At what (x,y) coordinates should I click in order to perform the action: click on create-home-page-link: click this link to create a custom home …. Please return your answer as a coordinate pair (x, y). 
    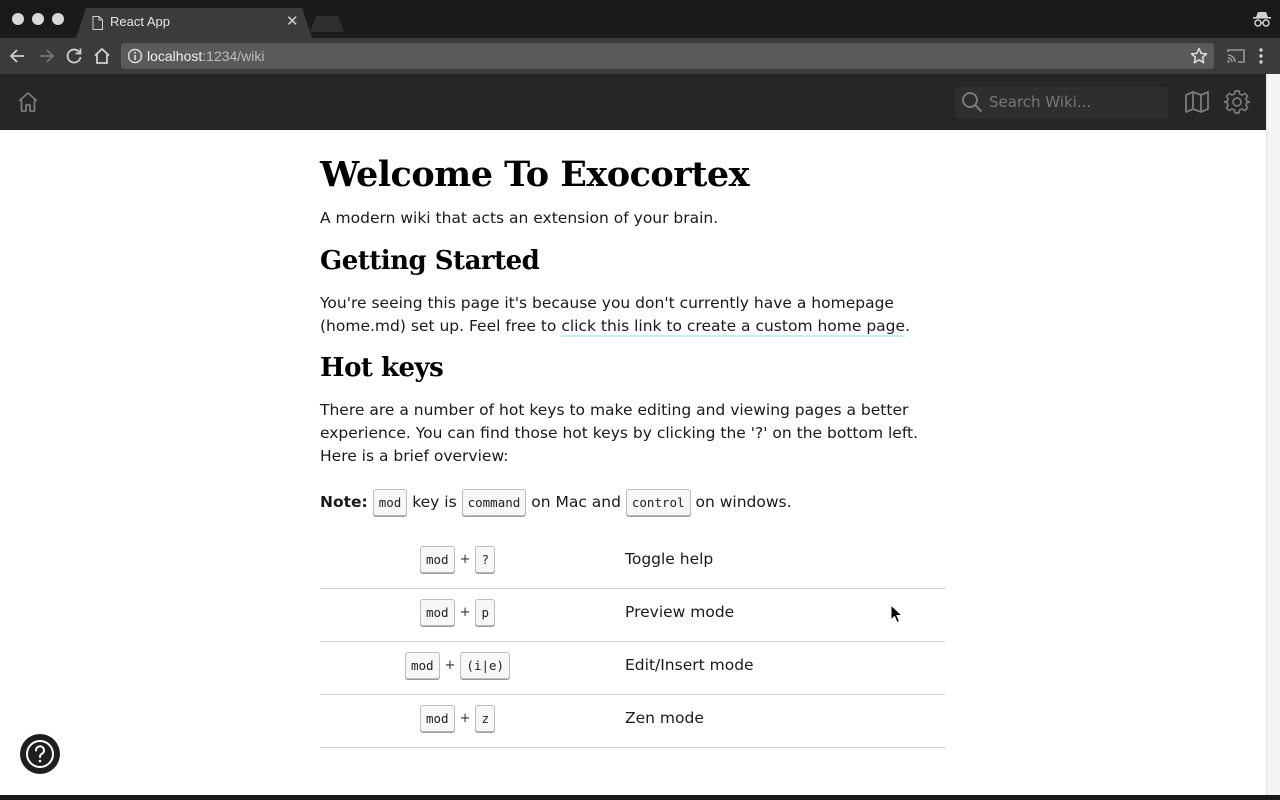
    Looking at the image, I should click on (733, 327).